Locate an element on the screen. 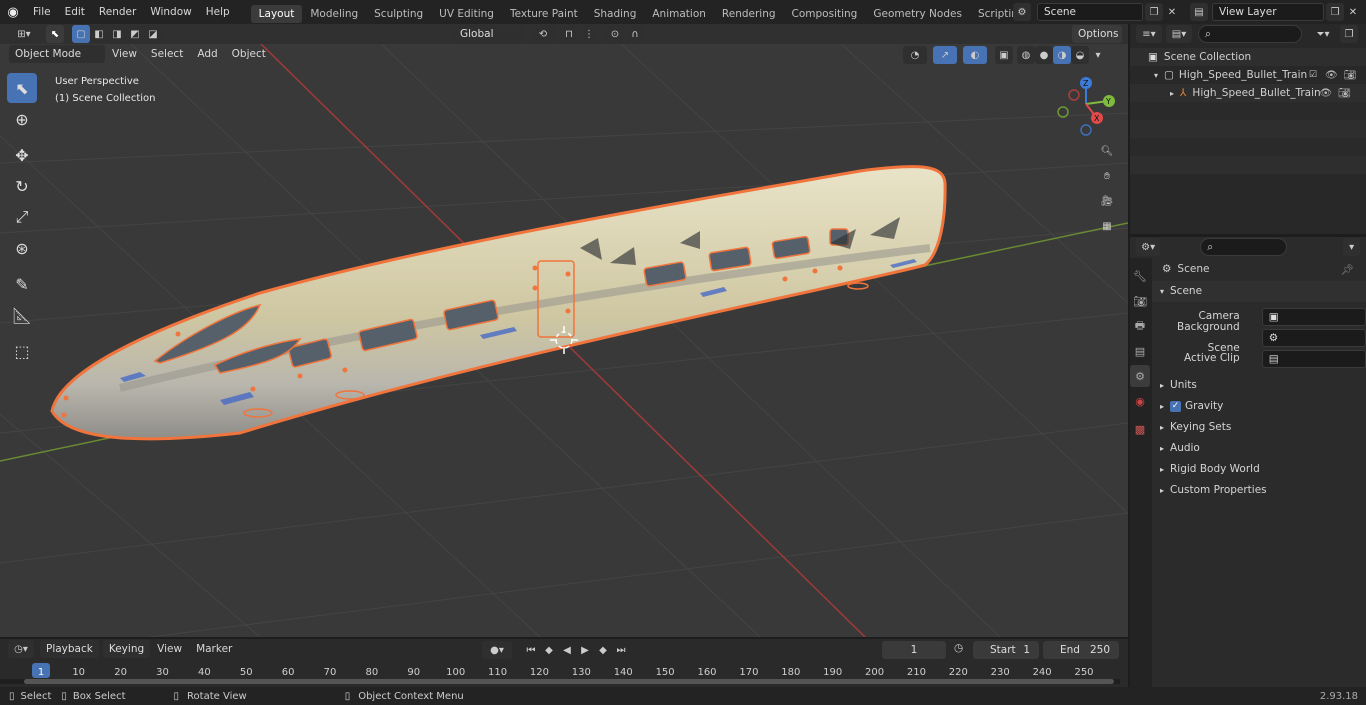 The height and width of the screenshot is (705, 1366). play-icon: ▶ is located at coordinates (585, 650).